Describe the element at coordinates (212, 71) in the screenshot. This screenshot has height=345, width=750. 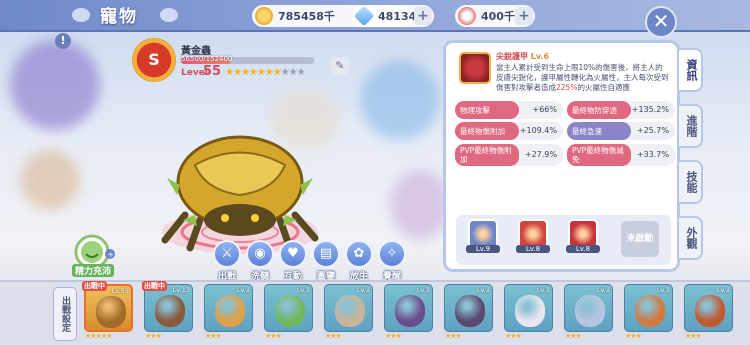
I see `level-value: 55` at that location.